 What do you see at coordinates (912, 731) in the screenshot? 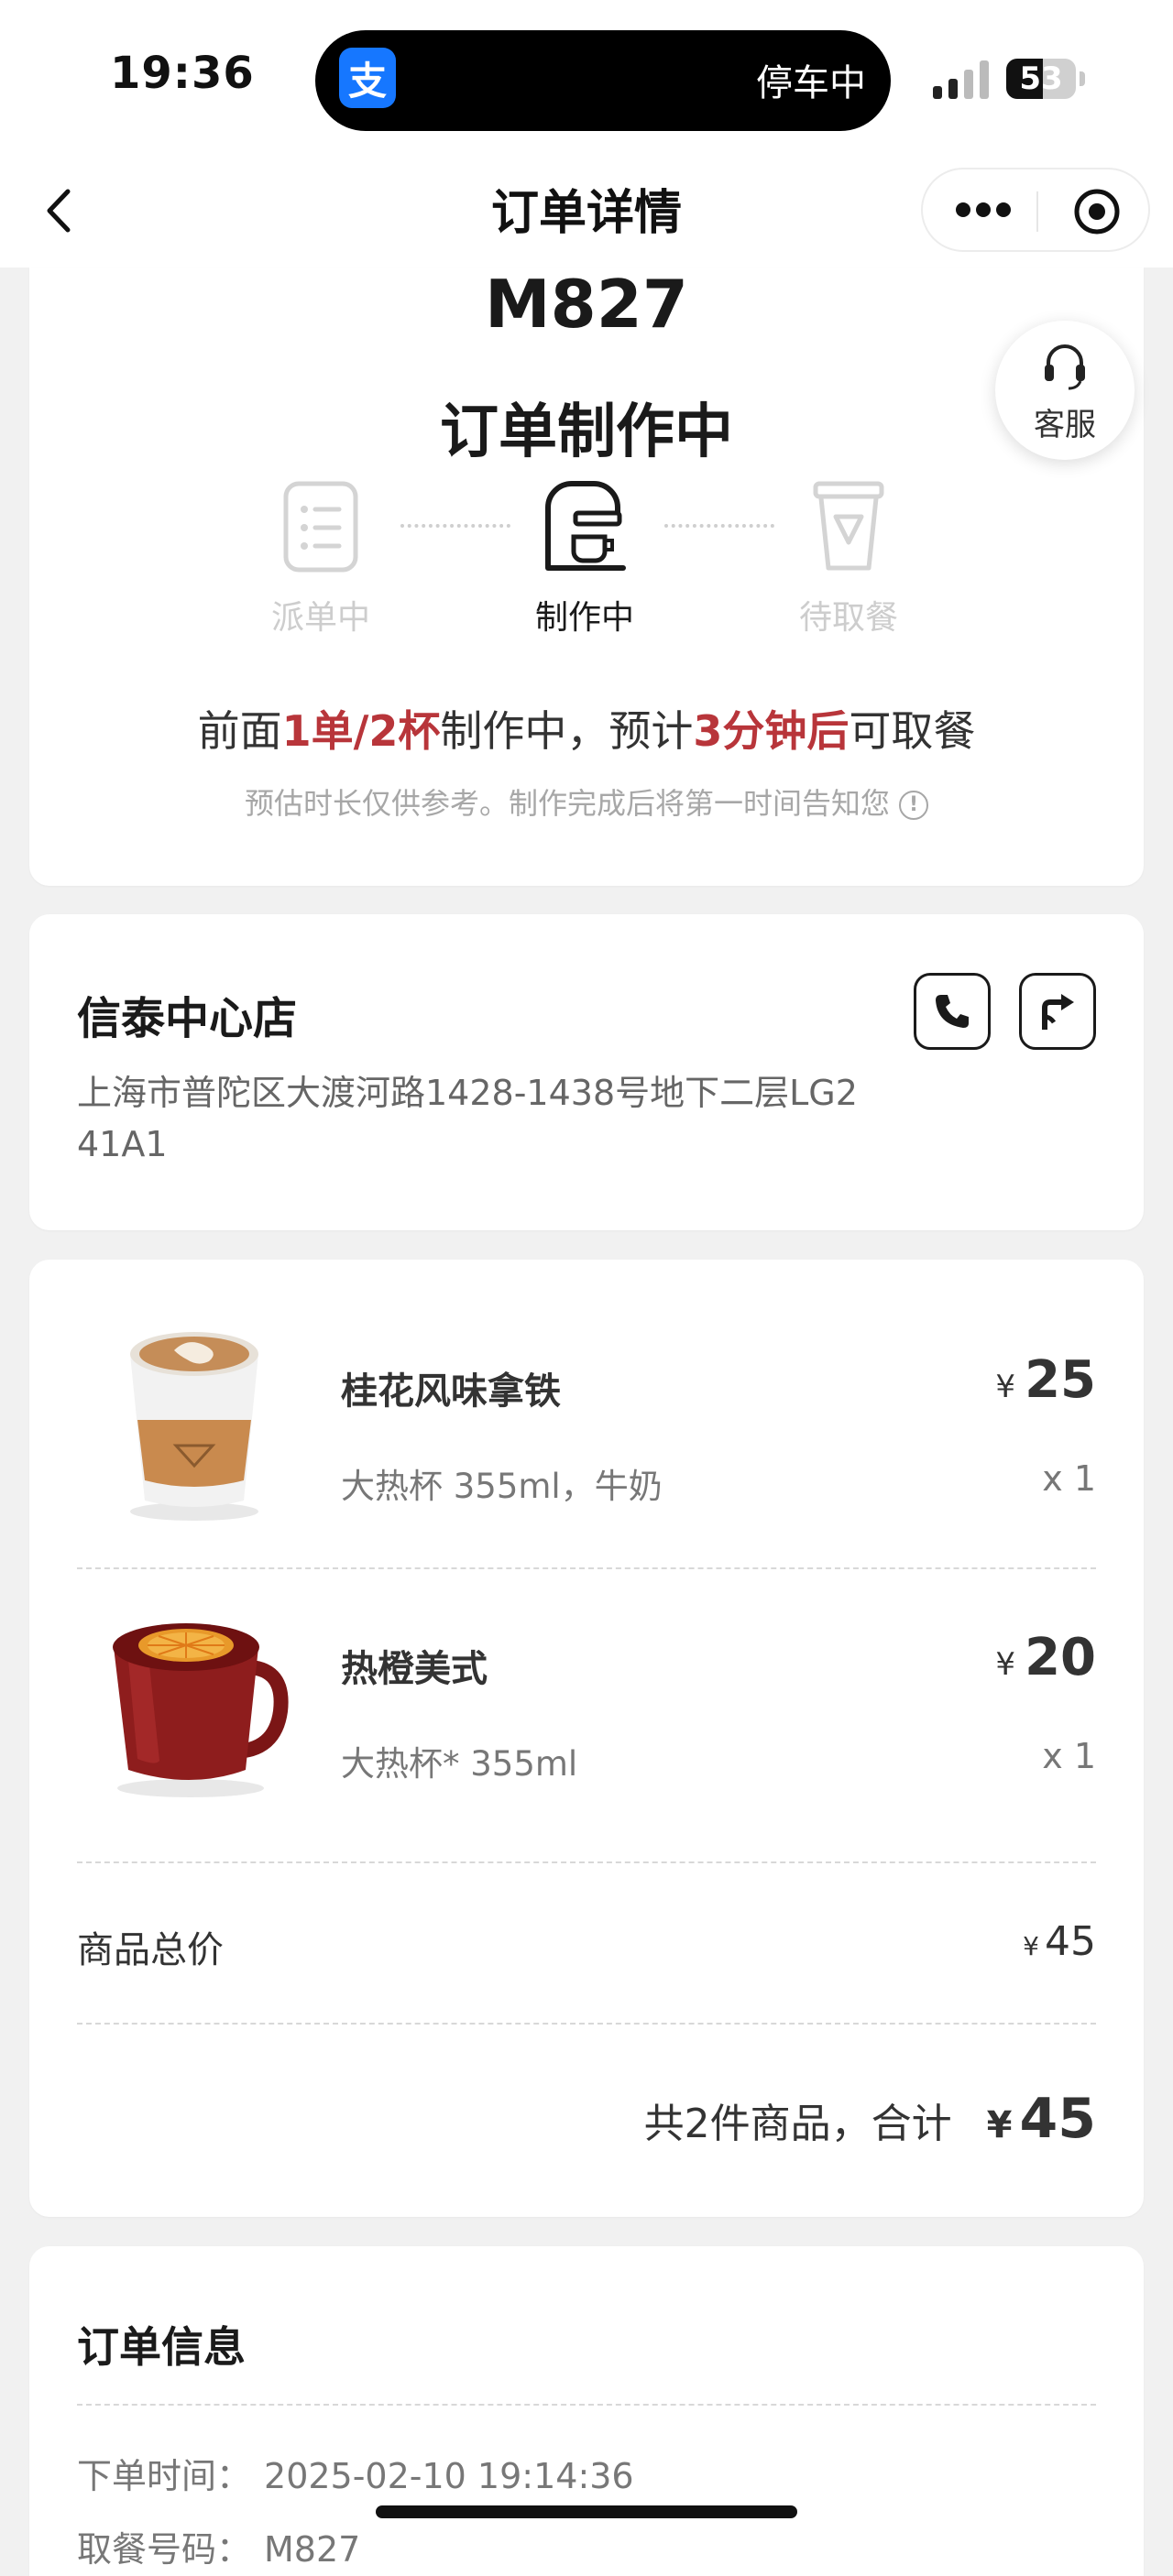
I see `eta-part: 可取餐` at bounding box center [912, 731].